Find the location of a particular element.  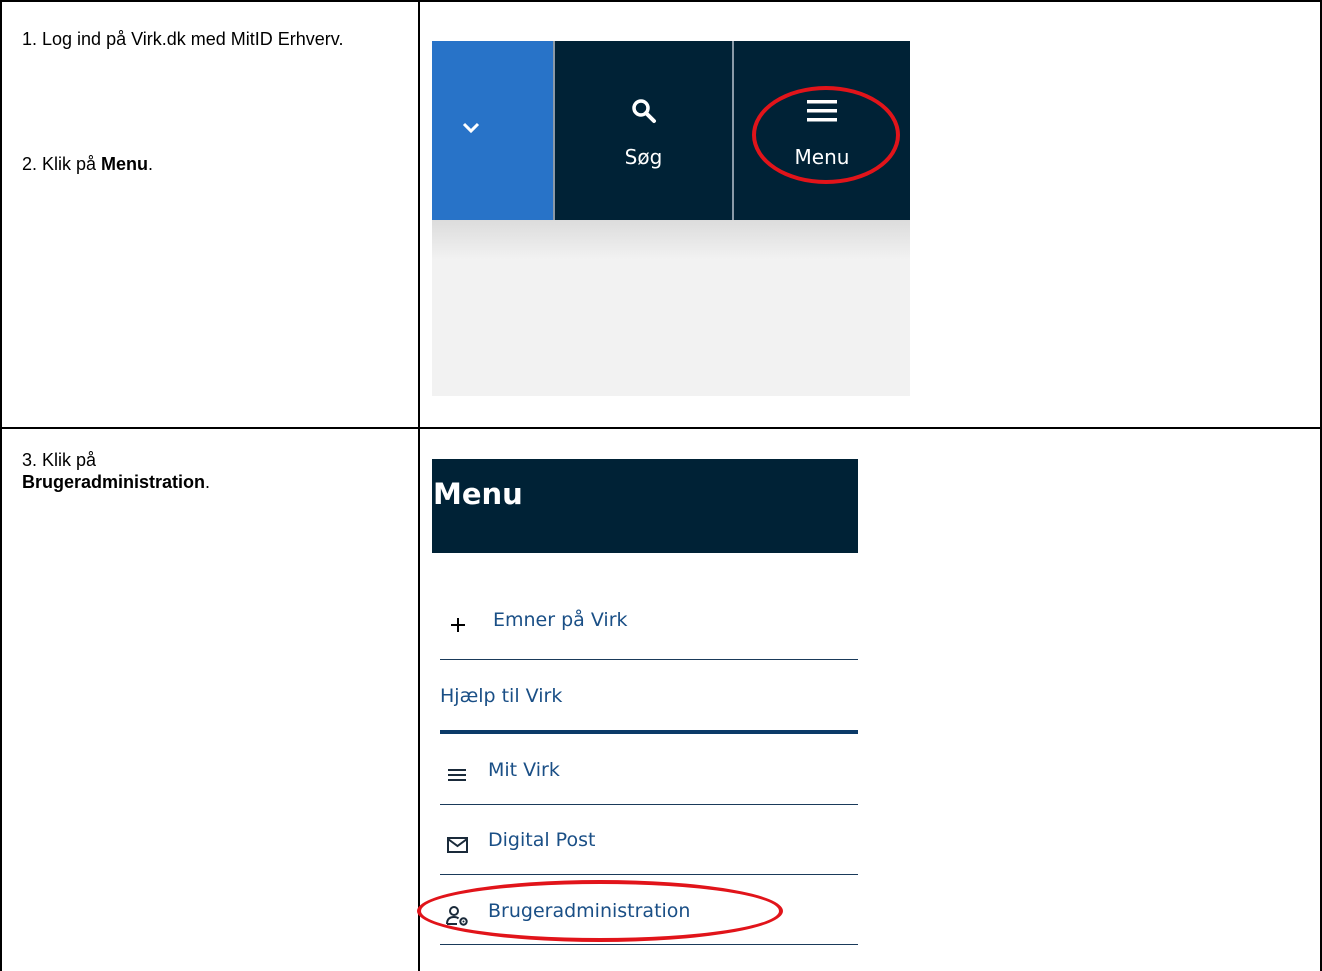

menu-item-label: Digital Post is located at coordinates (542, 840).